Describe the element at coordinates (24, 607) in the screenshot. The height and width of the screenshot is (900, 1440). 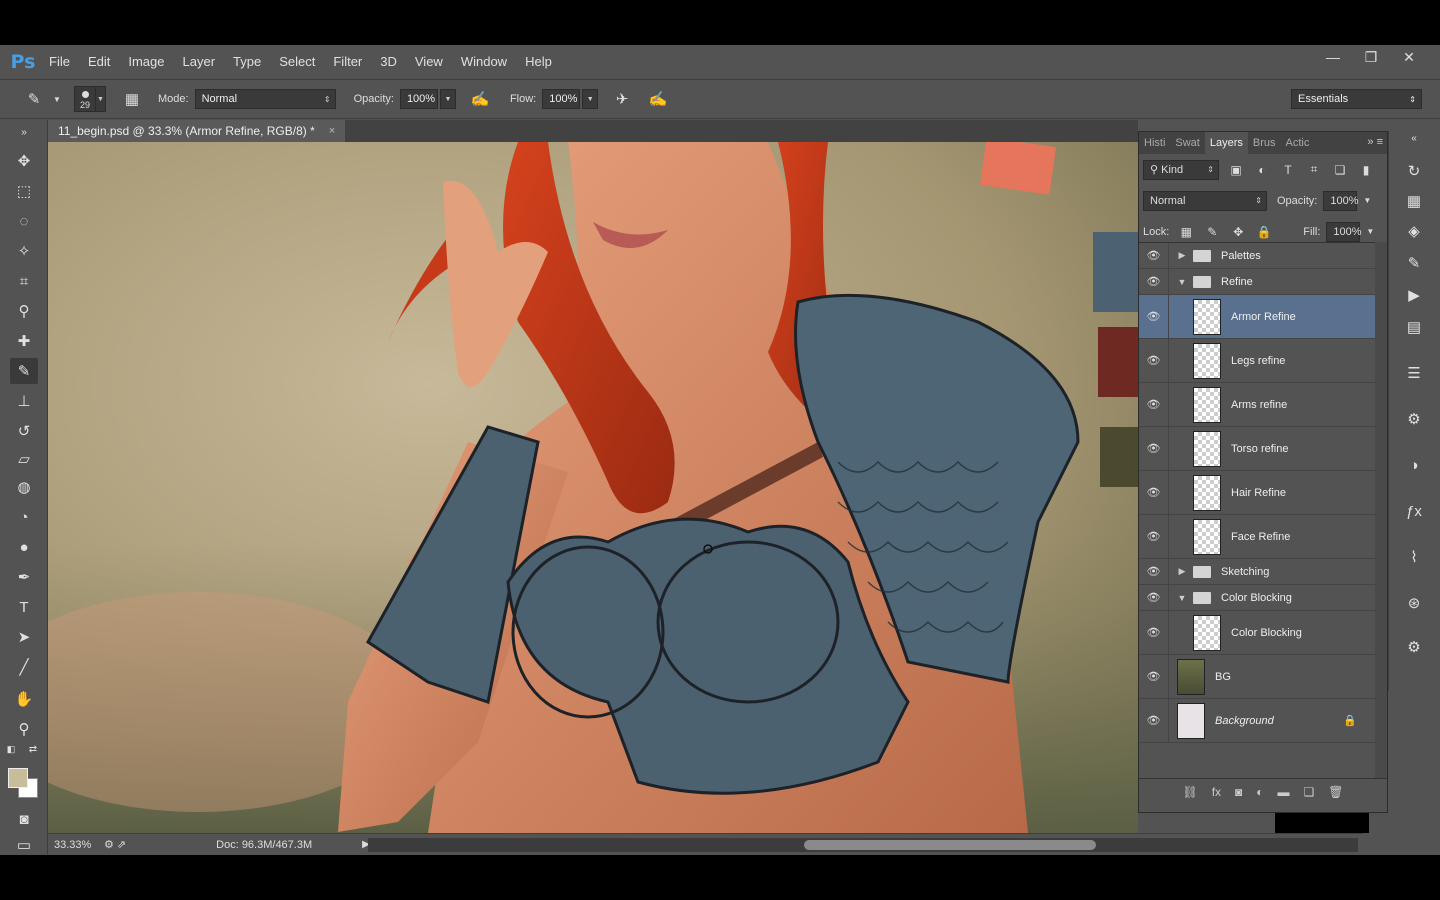
I see `type-tool-icon: T` at that location.